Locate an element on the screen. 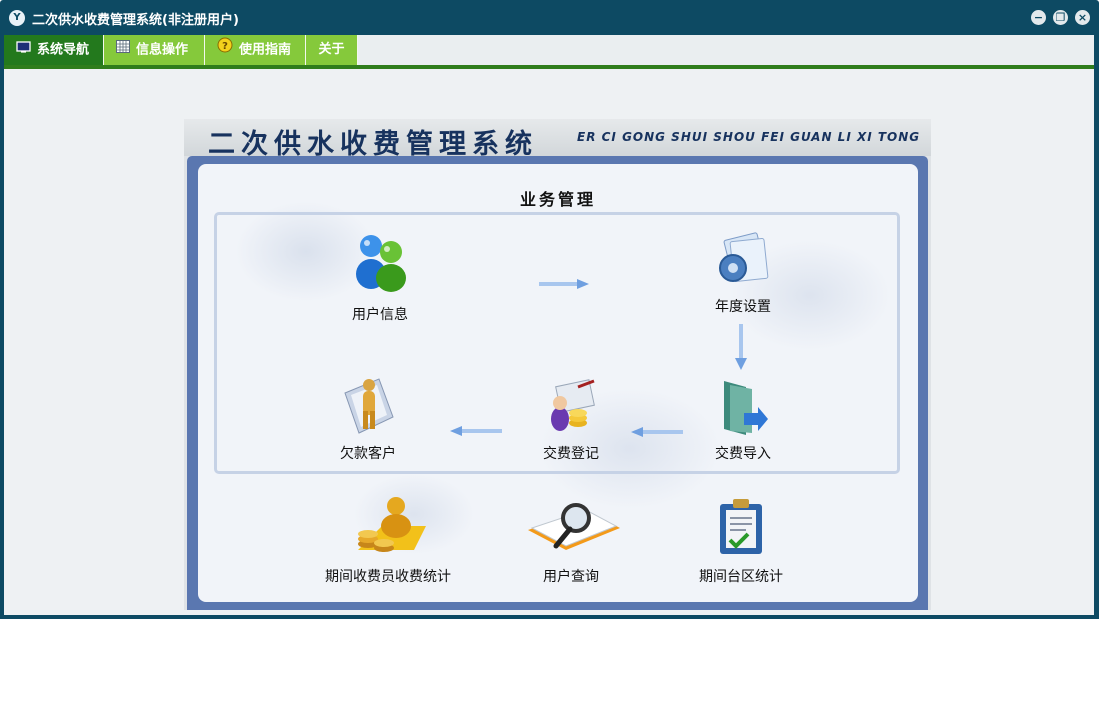 Image resolution: width=1099 pixels, height=723 pixels. tab-system-navigation: 系统导航 is located at coordinates (54, 50).